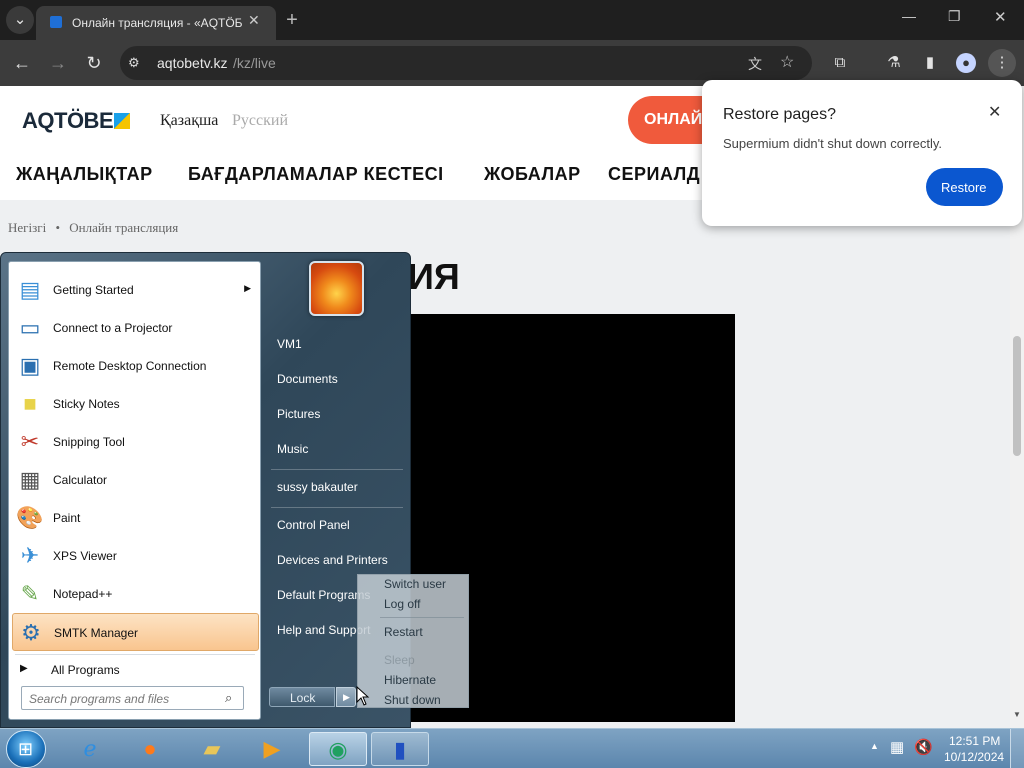 The width and height of the screenshot is (1024, 768). Describe the element at coordinates (410, 680) in the screenshot. I see `hibernate-item: Hibernate` at that location.